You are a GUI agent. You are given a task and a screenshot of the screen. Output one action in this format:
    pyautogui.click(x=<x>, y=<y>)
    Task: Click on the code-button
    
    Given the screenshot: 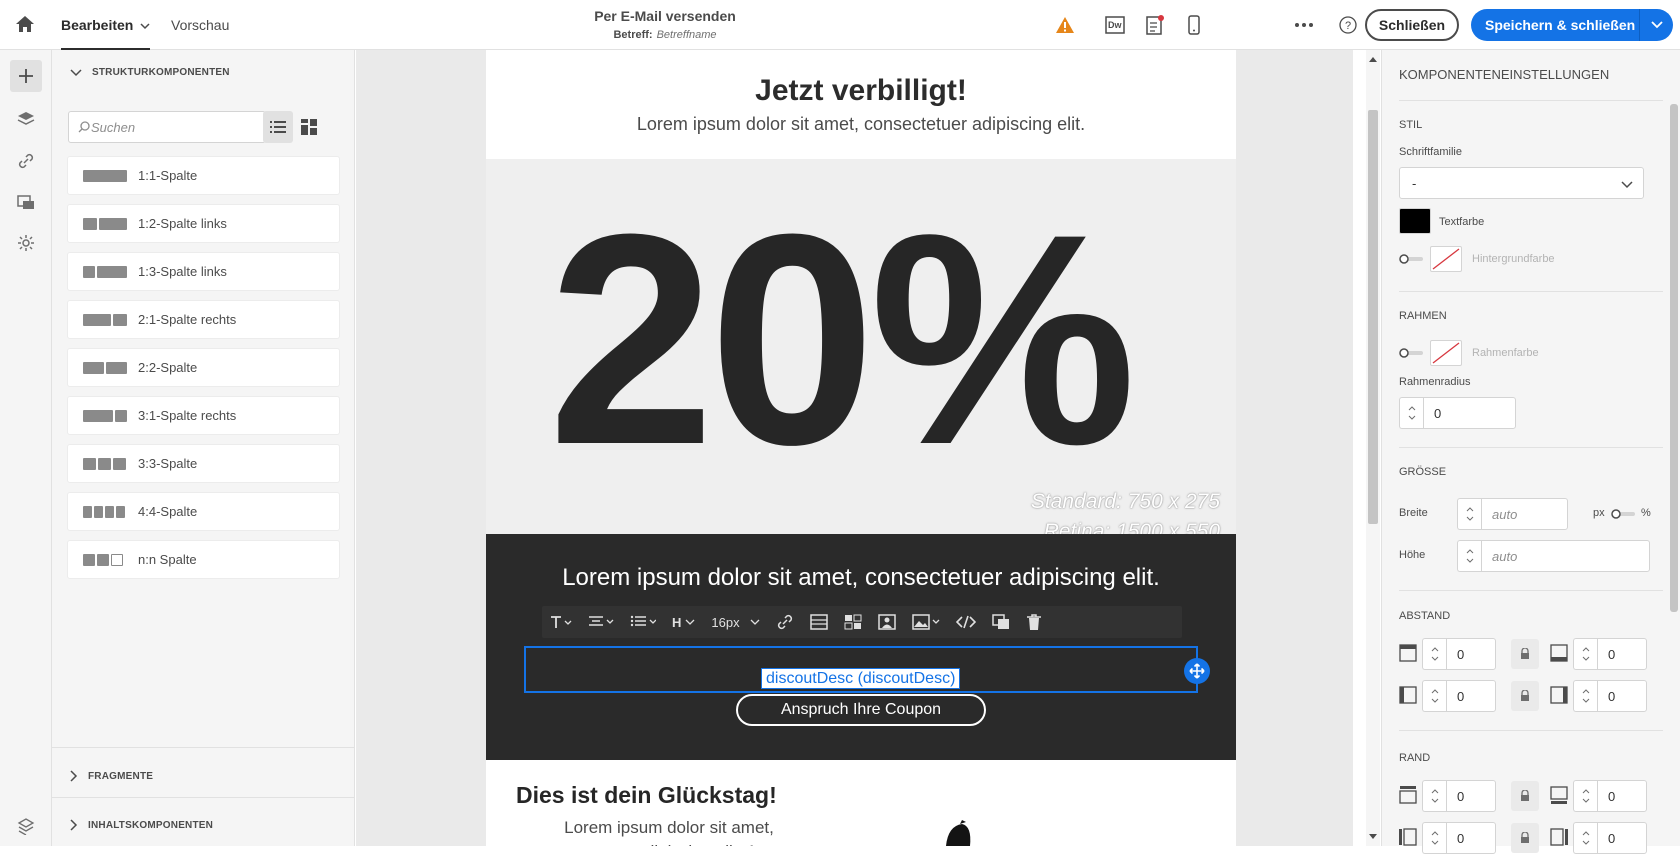 What is the action you would take?
    pyautogui.click(x=966, y=622)
    